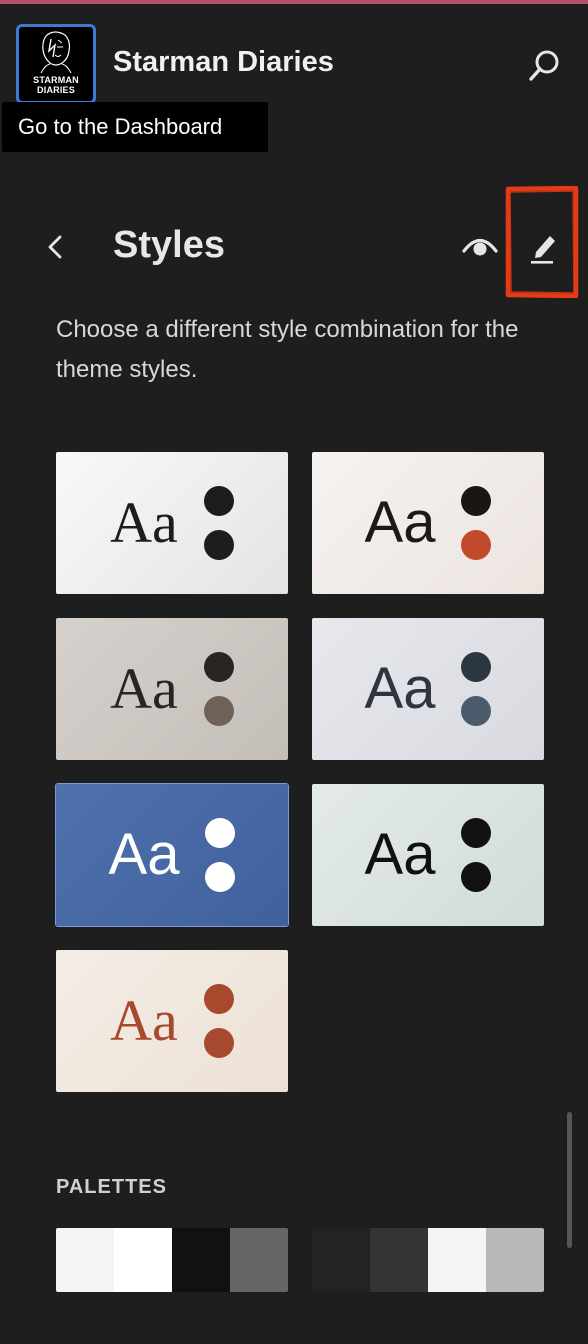  What do you see at coordinates (56, 52) in the screenshot?
I see `starman-face-icon` at bounding box center [56, 52].